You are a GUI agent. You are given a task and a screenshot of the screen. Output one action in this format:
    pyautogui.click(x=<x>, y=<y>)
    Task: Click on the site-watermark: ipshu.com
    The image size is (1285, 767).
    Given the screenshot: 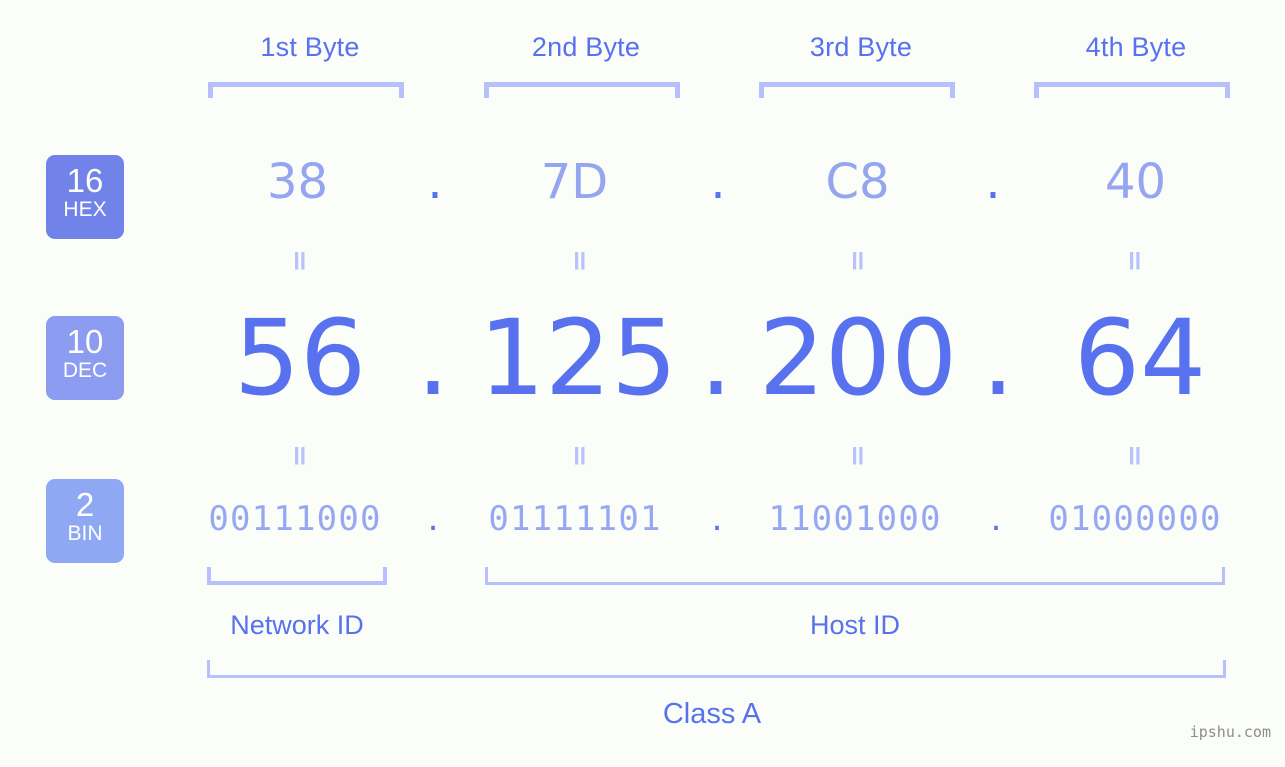 What is the action you would take?
    pyautogui.click(x=1230, y=732)
    